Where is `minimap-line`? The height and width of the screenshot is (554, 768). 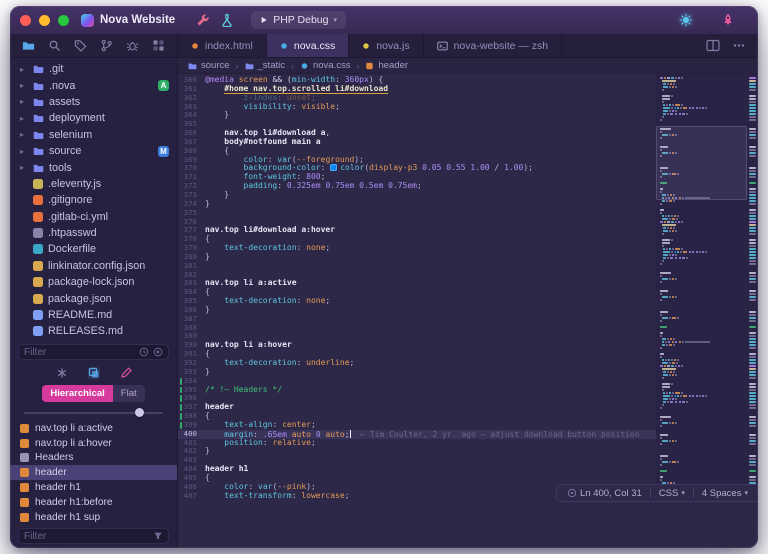
minimap-line is located at coordinates (698, 297).